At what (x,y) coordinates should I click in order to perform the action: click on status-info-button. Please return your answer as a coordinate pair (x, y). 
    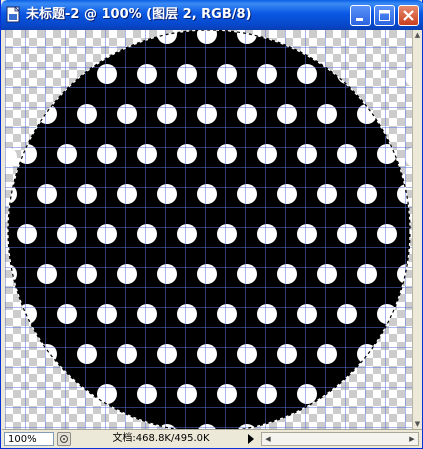
    Looking at the image, I should click on (64, 439).